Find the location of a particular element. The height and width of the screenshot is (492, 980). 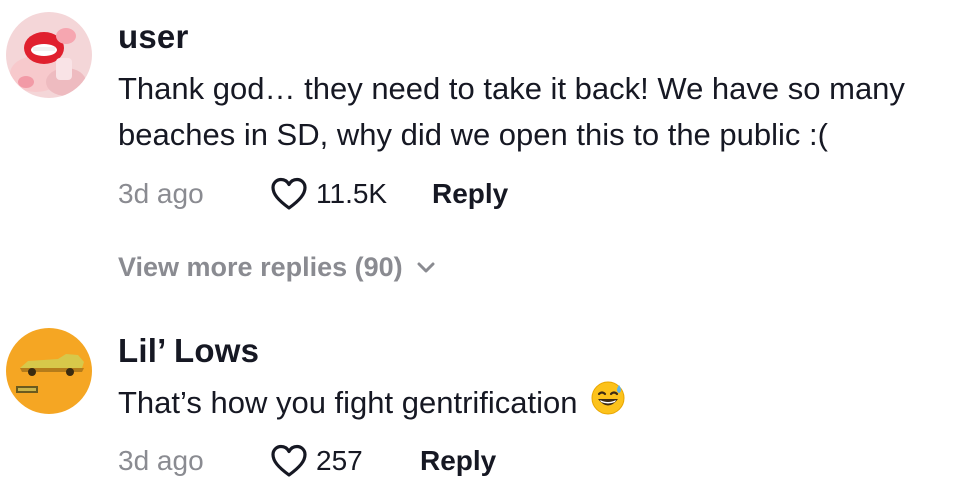

view-more-replies-button: View more replies (90) is located at coordinates (276, 267).